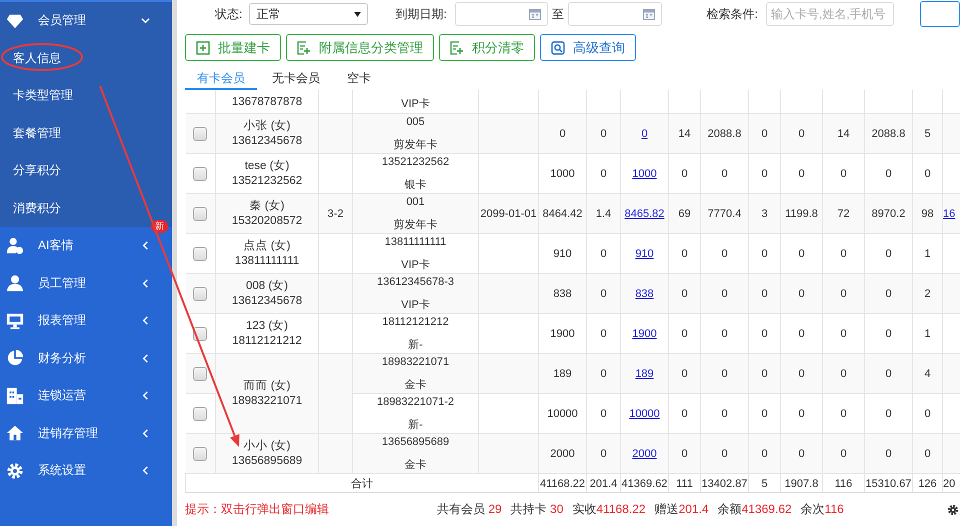  What do you see at coordinates (469, 509) in the screenshot?
I see `summary-stat: 共有会员 29` at bounding box center [469, 509].